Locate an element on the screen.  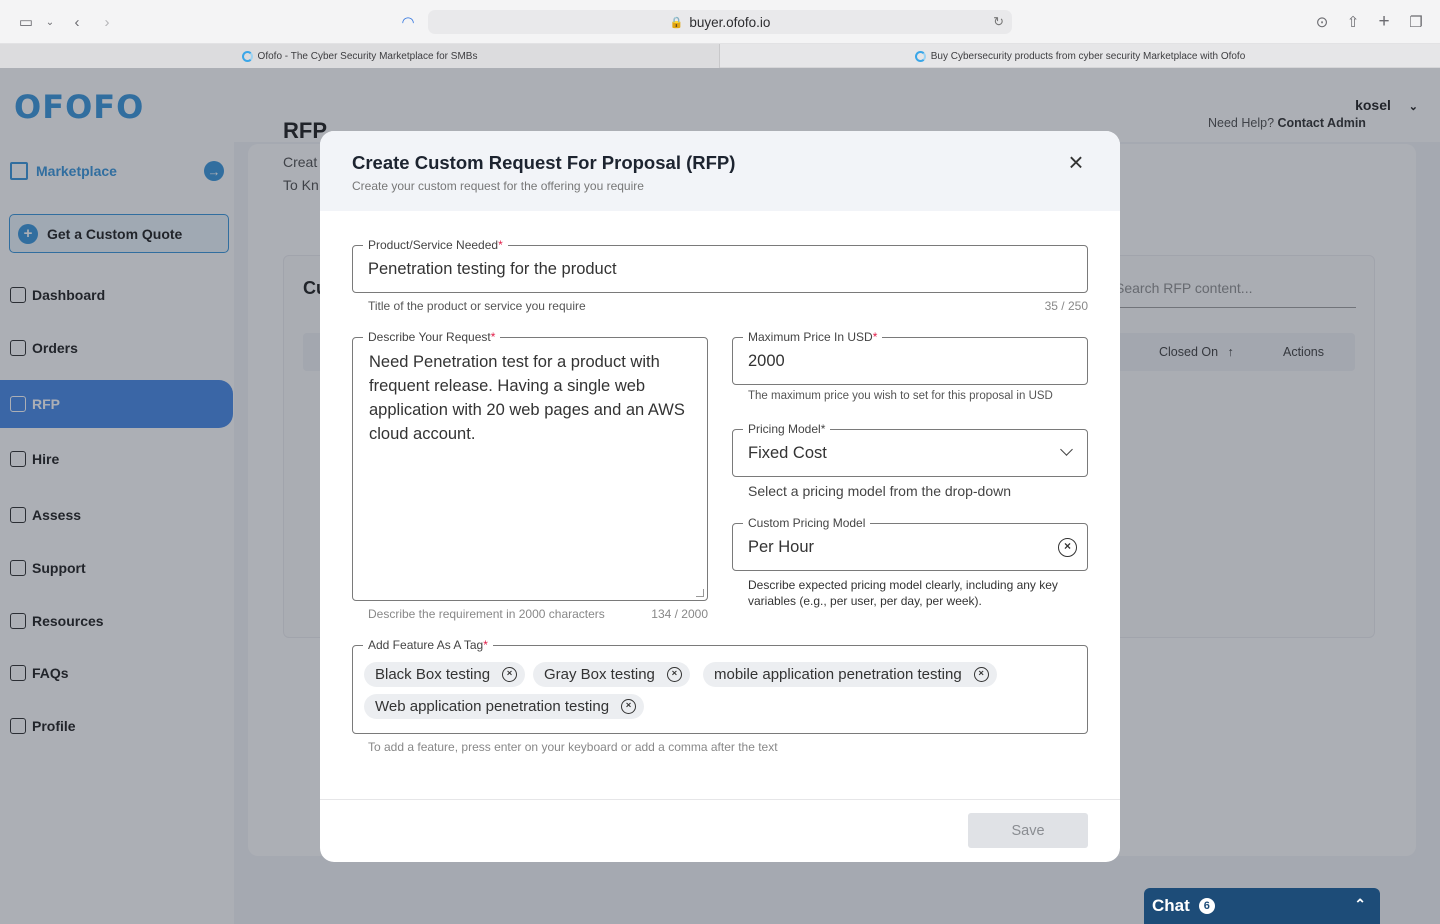
field-label: Product/Service Needed* is located at coordinates (435, 245).